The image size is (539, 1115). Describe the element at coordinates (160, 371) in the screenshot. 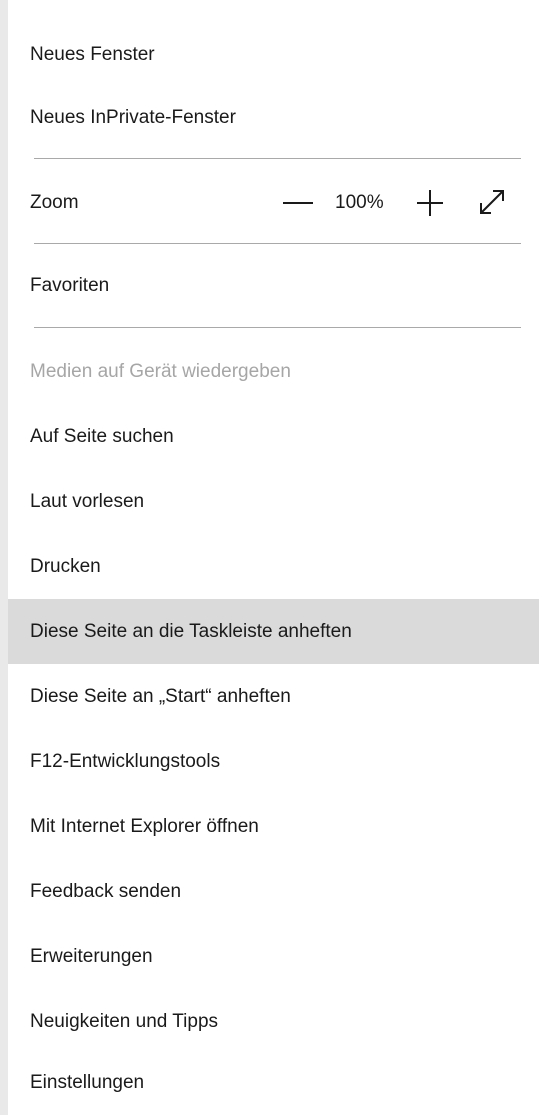

I see `menu-item-label: Medien auf Gerät wiedergeben` at that location.